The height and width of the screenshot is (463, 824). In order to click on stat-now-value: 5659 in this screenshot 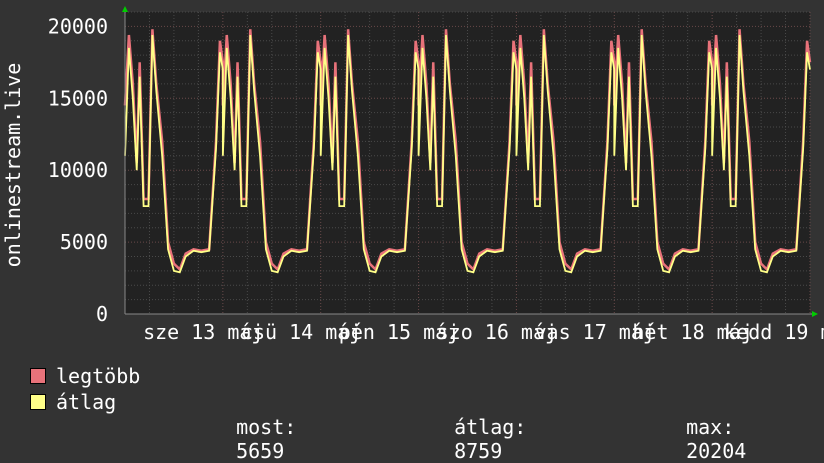, I will do `click(260, 451)`.